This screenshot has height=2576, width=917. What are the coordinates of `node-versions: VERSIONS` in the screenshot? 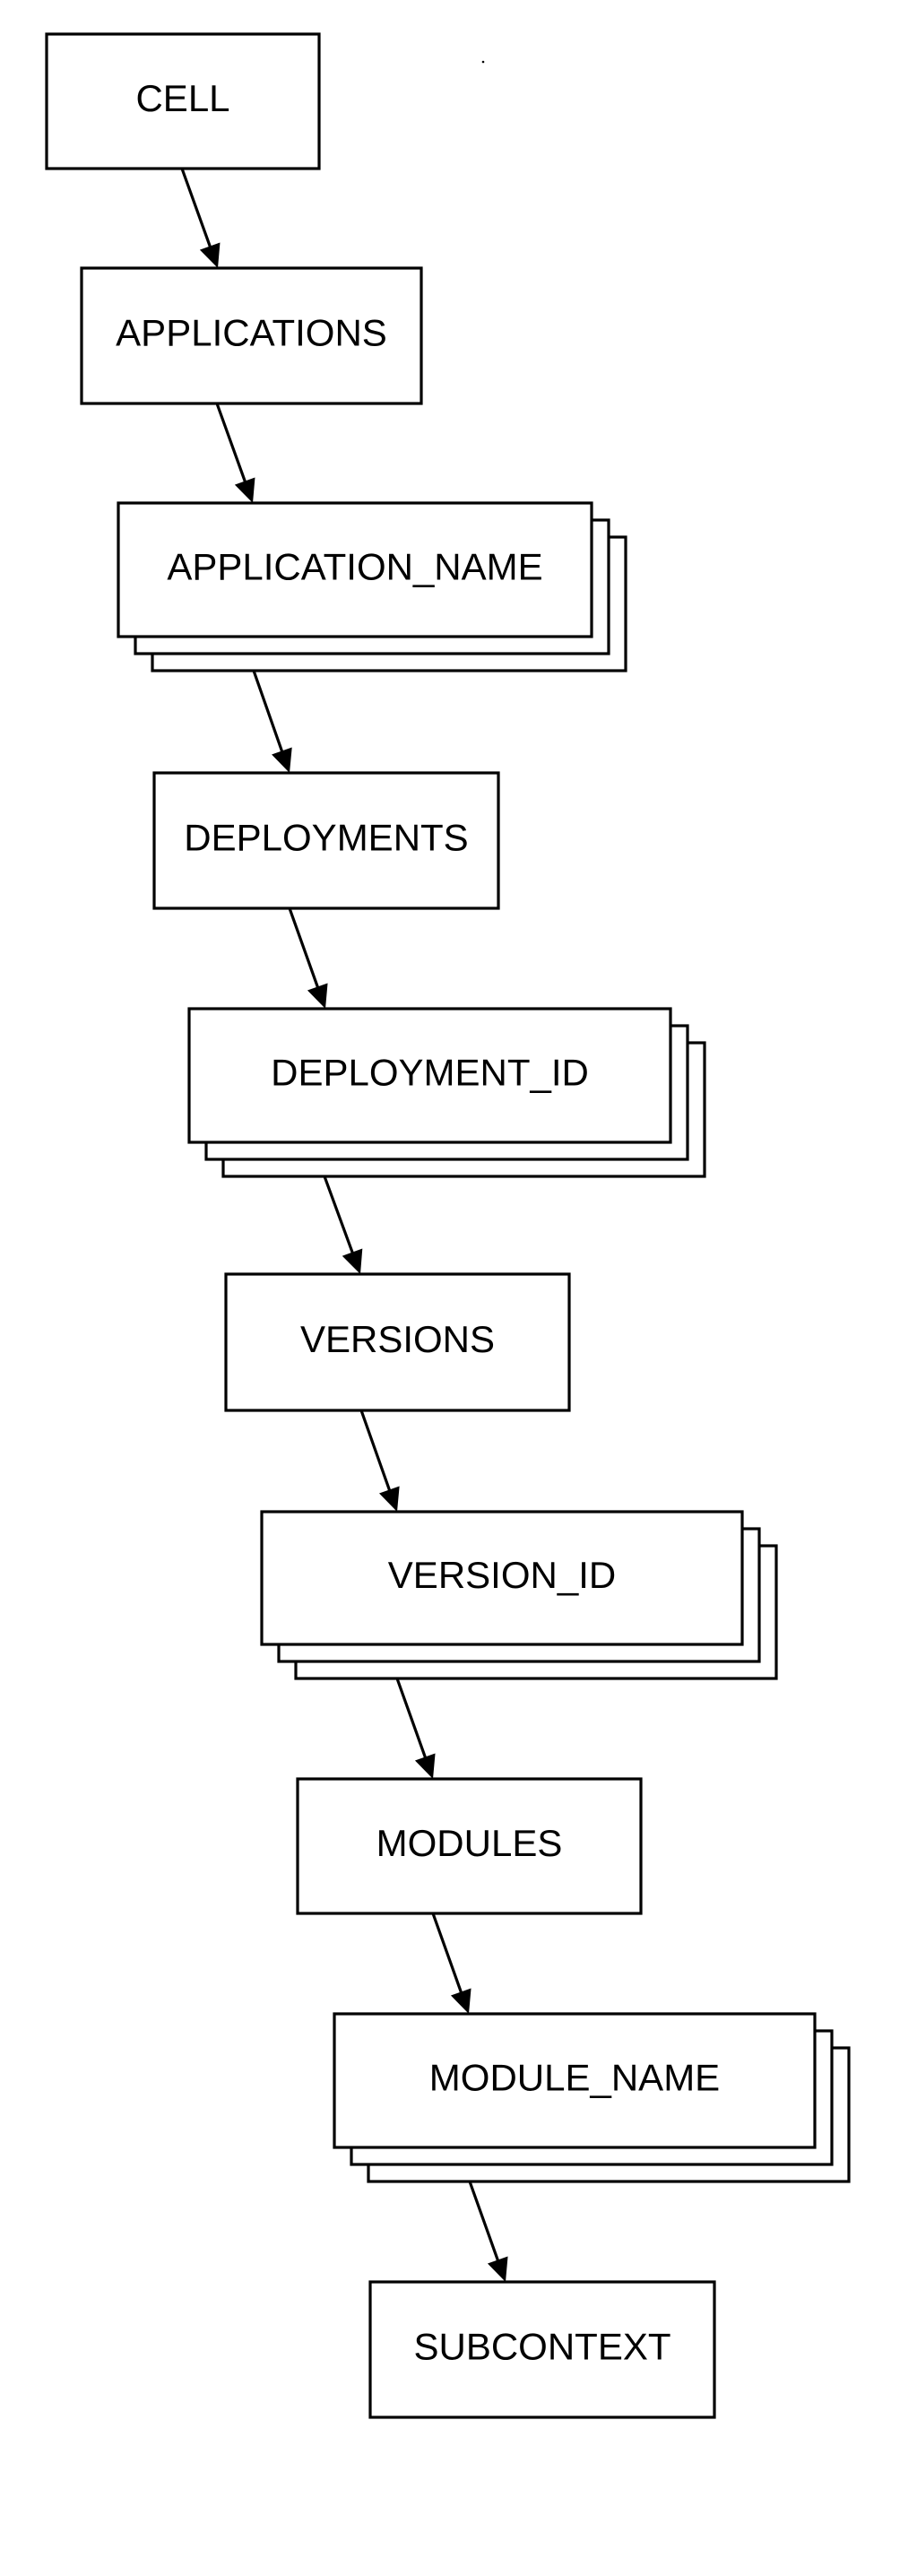 It's located at (397, 1342).